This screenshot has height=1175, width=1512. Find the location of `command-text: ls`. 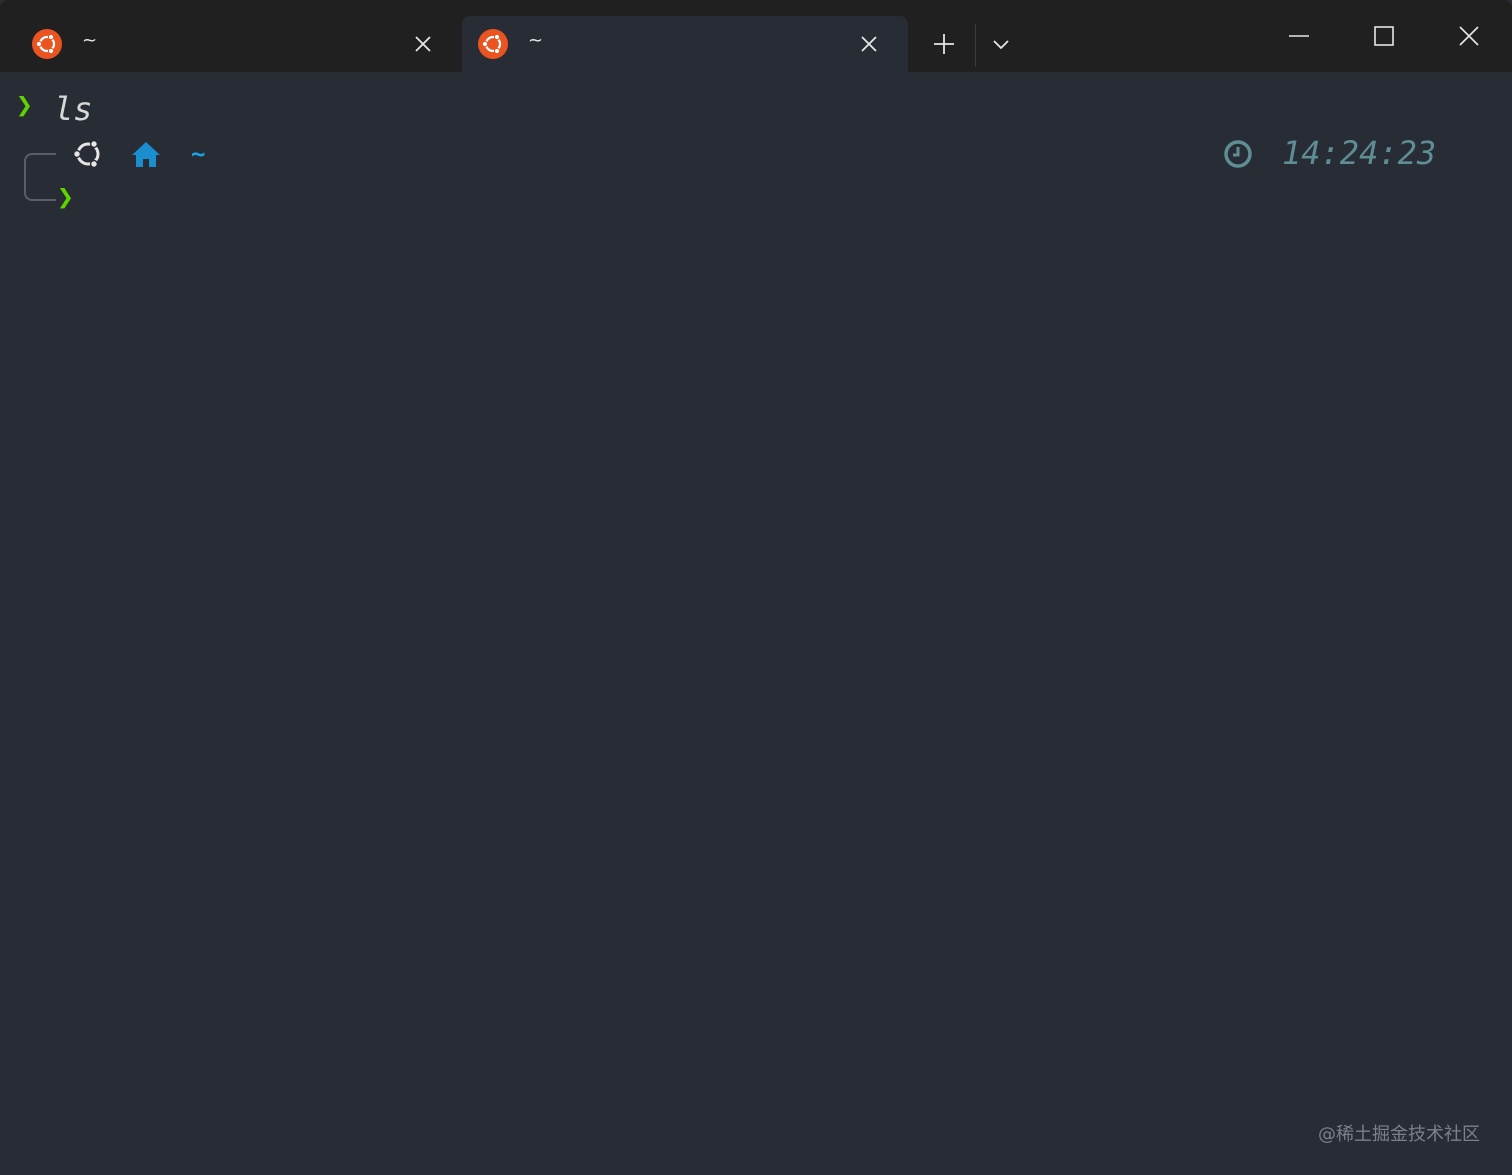

command-text: ls is located at coordinates (73, 109).